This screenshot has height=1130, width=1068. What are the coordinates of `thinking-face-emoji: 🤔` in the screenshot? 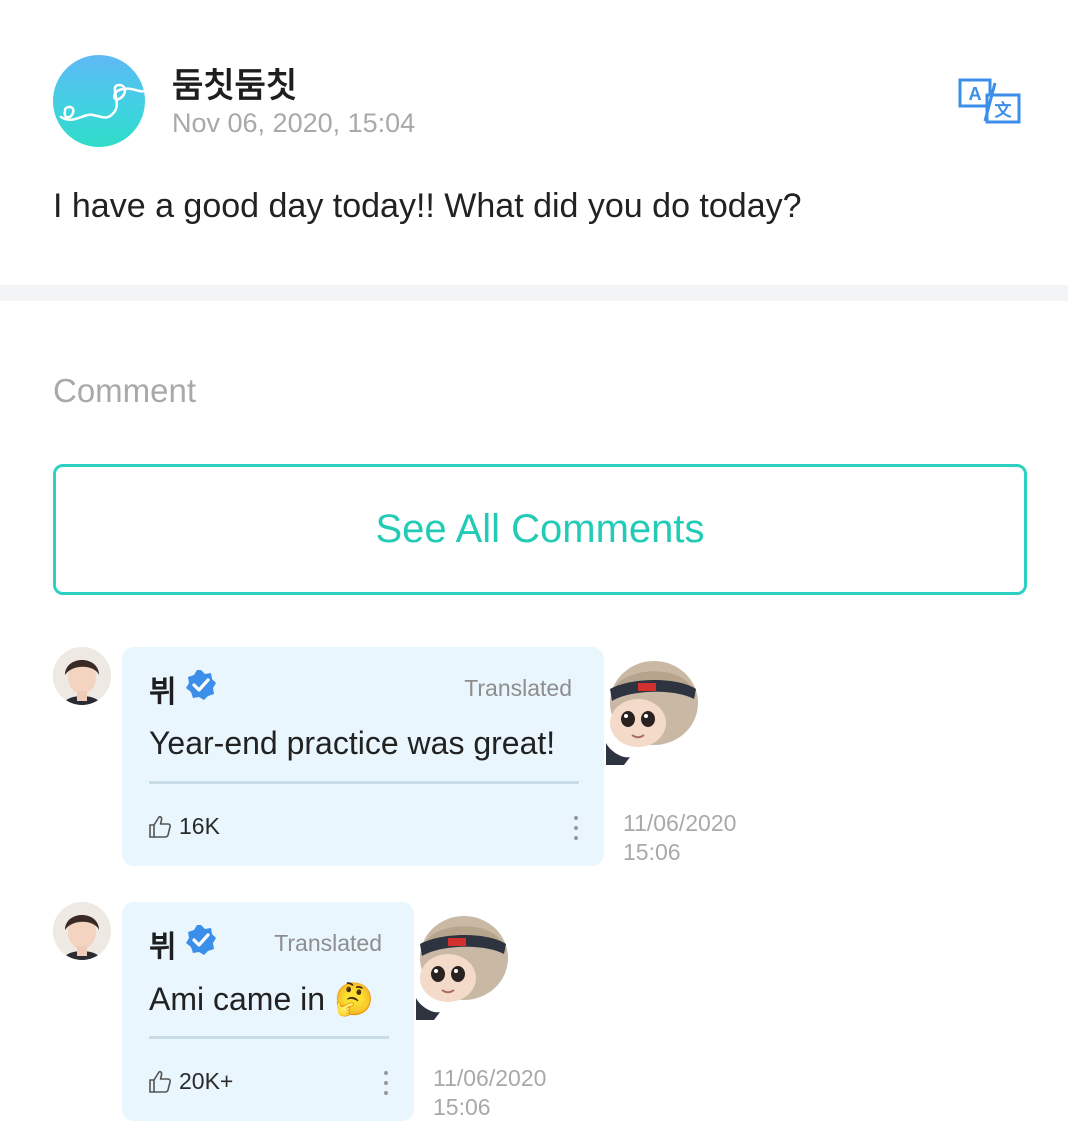 It's located at (353, 999).